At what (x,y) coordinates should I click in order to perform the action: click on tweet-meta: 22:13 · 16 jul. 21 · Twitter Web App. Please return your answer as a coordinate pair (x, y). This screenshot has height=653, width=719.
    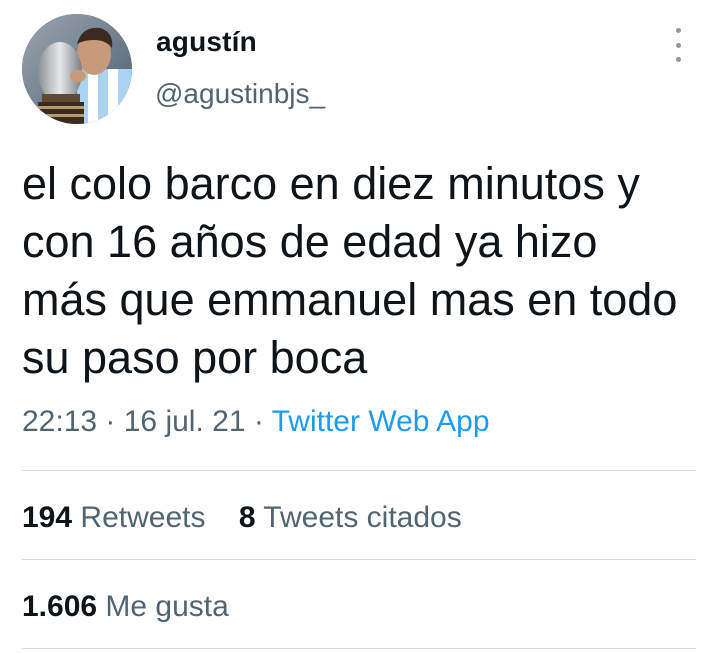
    Looking at the image, I should click on (256, 422).